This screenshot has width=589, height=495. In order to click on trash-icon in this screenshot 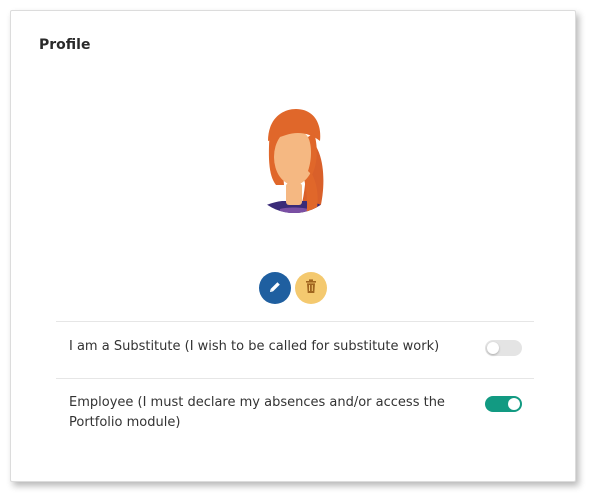, I will do `click(311, 288)`.